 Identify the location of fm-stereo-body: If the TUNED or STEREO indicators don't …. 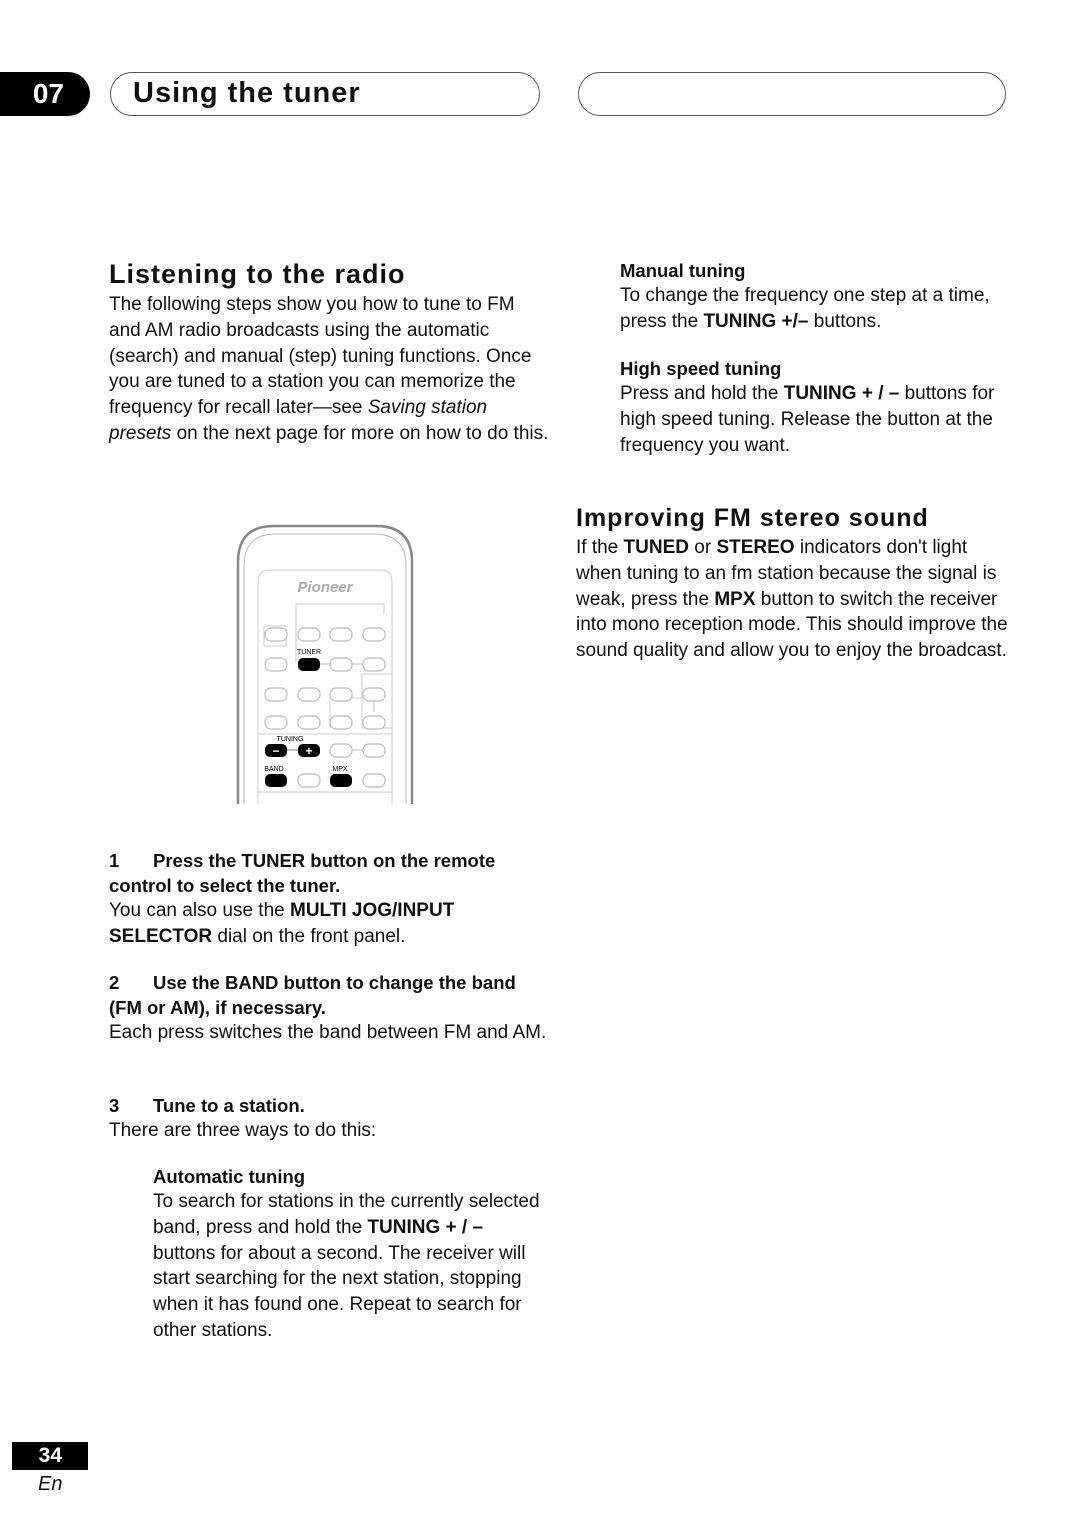
(792, 599).